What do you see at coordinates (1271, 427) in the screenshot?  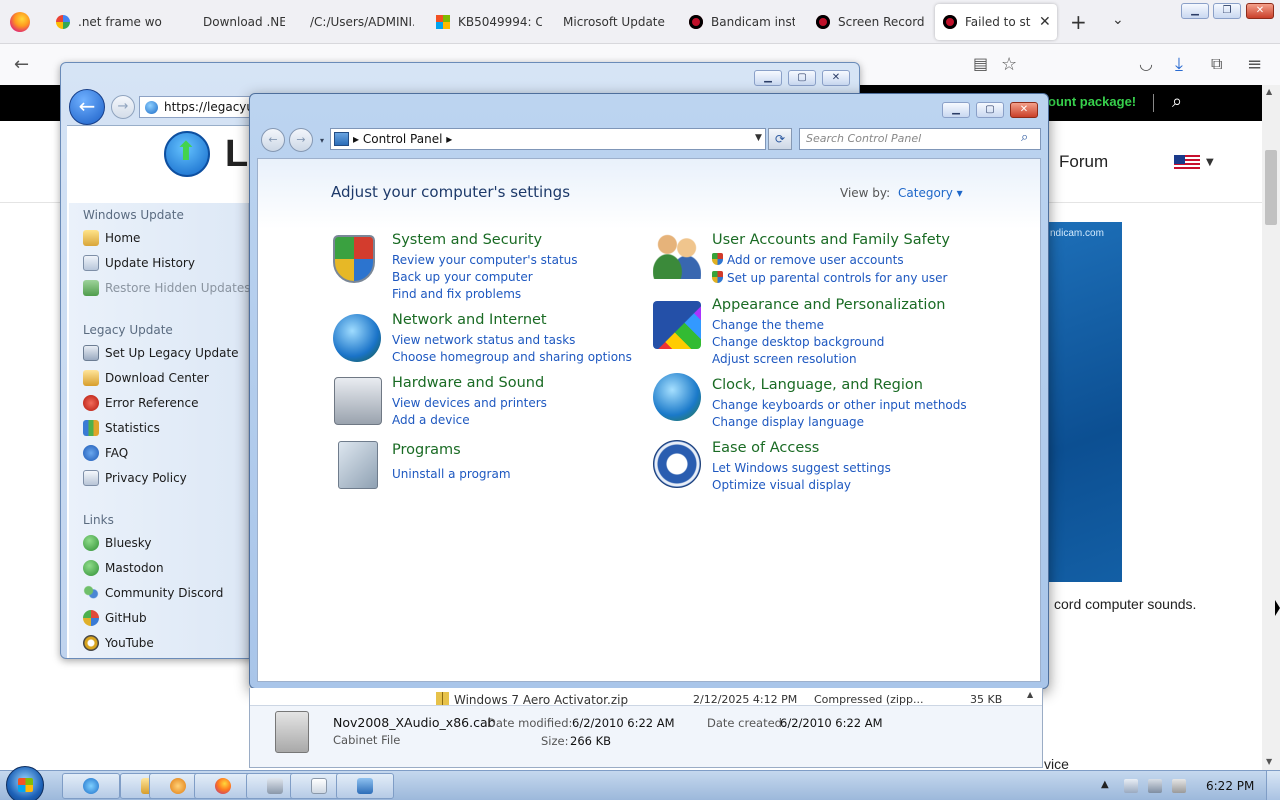 I see `page-scrollbar: ▲ ▼` at bounding box center [1271, 427].